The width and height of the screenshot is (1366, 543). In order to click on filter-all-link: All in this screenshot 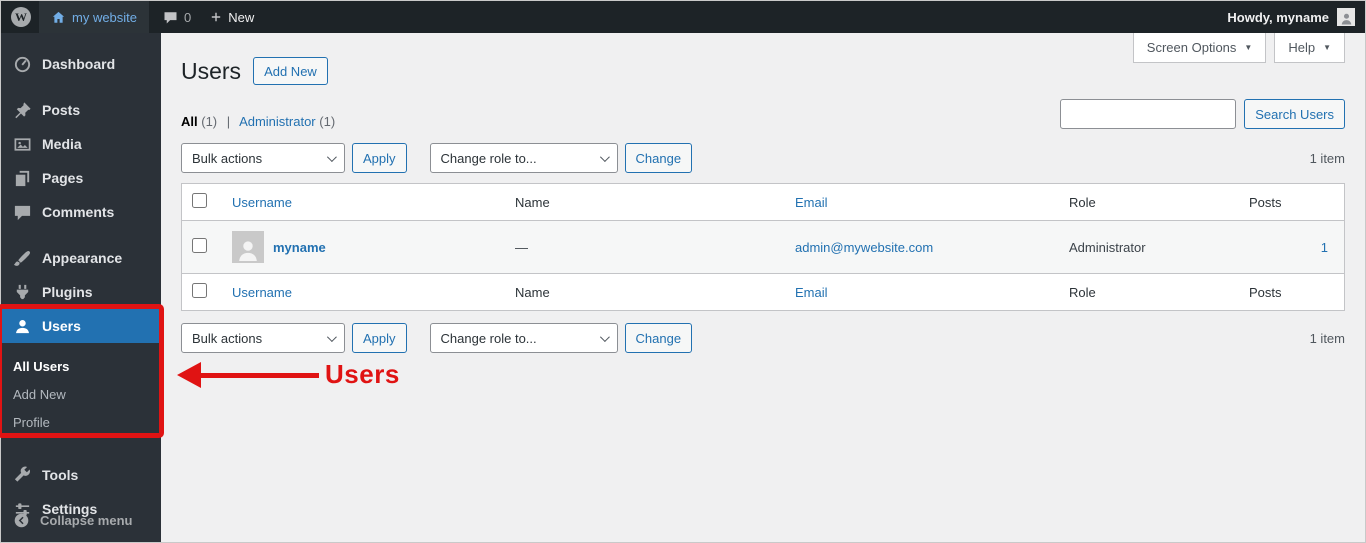, I will do `click(189, 121)`.